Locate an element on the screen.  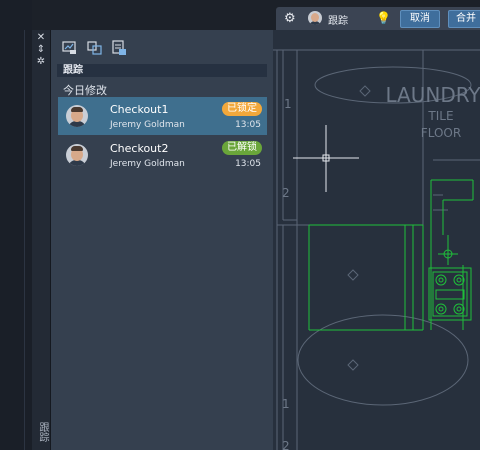
tracking-item: Checkout1 已锁定 Jeremy Goldman 13:05 is located at coordinates (162, 116).